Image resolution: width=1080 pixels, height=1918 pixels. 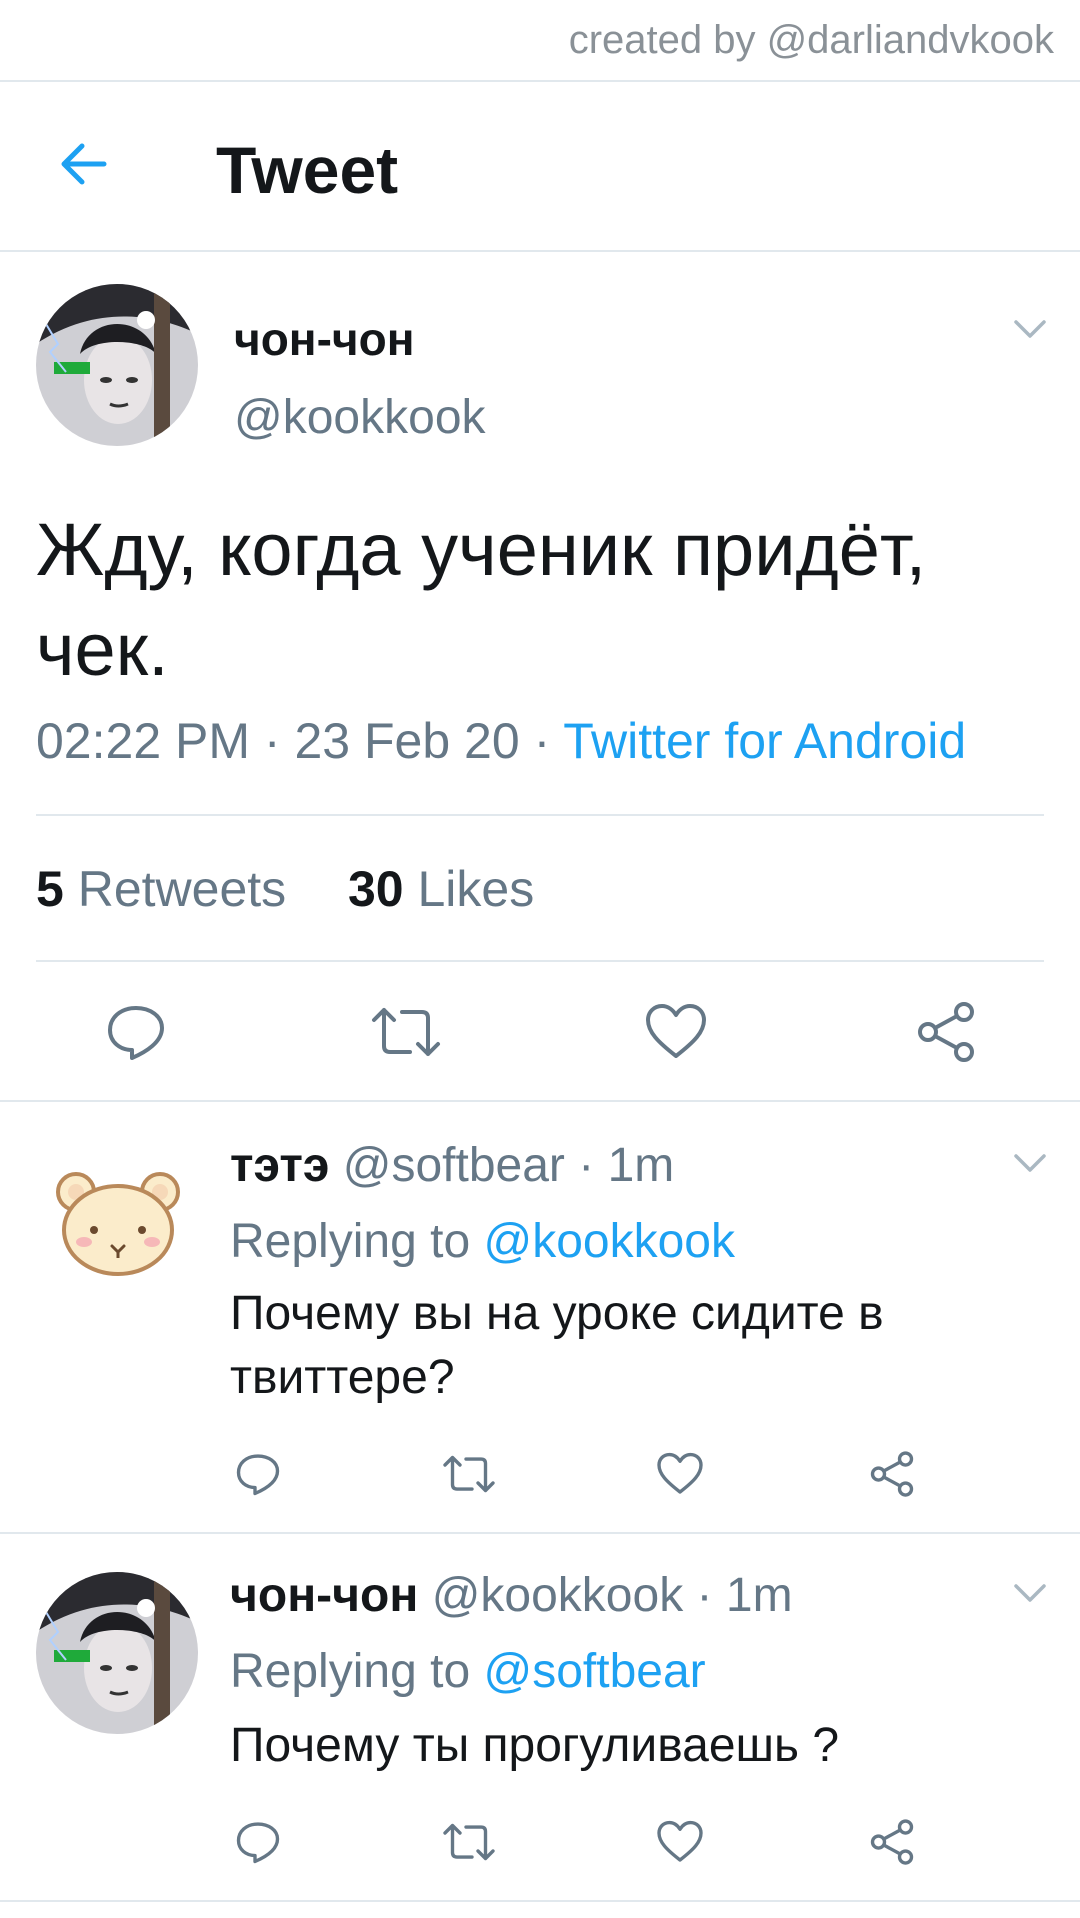 What do you see at coordinates (102, 649) in the screenshot?
I see `tweet-text-line: чек.` at bounding box center [102, 649].